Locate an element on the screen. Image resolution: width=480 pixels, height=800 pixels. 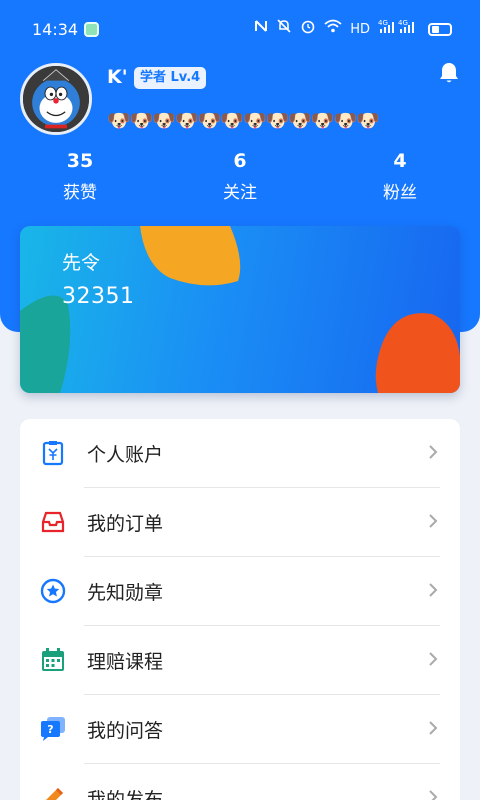
status-bar: 14:34 HD 4G 4G is located at coordinates (240, 29).